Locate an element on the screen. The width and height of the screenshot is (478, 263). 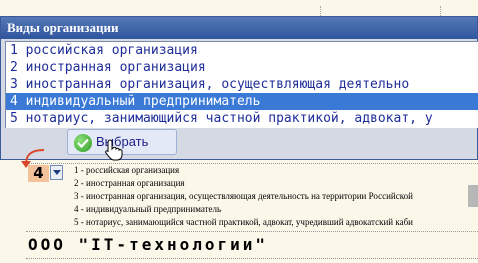
check-circle-icon is located at coordinates (83, 143).